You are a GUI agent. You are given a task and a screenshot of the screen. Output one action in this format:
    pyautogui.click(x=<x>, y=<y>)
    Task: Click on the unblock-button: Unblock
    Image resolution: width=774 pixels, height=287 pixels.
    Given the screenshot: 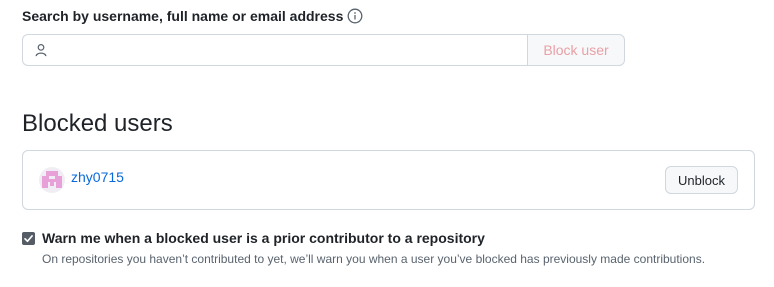 What is the action you would take?
    pyautogui.click(x=701, y=180)
    